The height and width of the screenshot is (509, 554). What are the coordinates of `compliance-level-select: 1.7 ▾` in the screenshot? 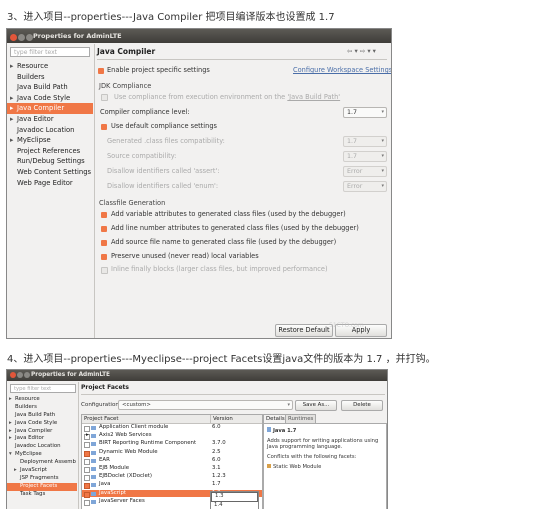 It's located at (365, 112).